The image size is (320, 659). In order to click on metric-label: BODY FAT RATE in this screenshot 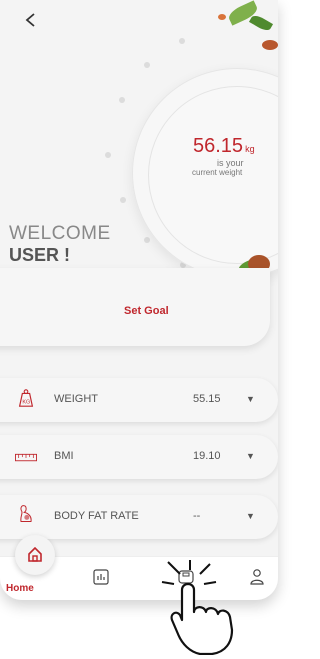, I will do `click(96, 516)`.